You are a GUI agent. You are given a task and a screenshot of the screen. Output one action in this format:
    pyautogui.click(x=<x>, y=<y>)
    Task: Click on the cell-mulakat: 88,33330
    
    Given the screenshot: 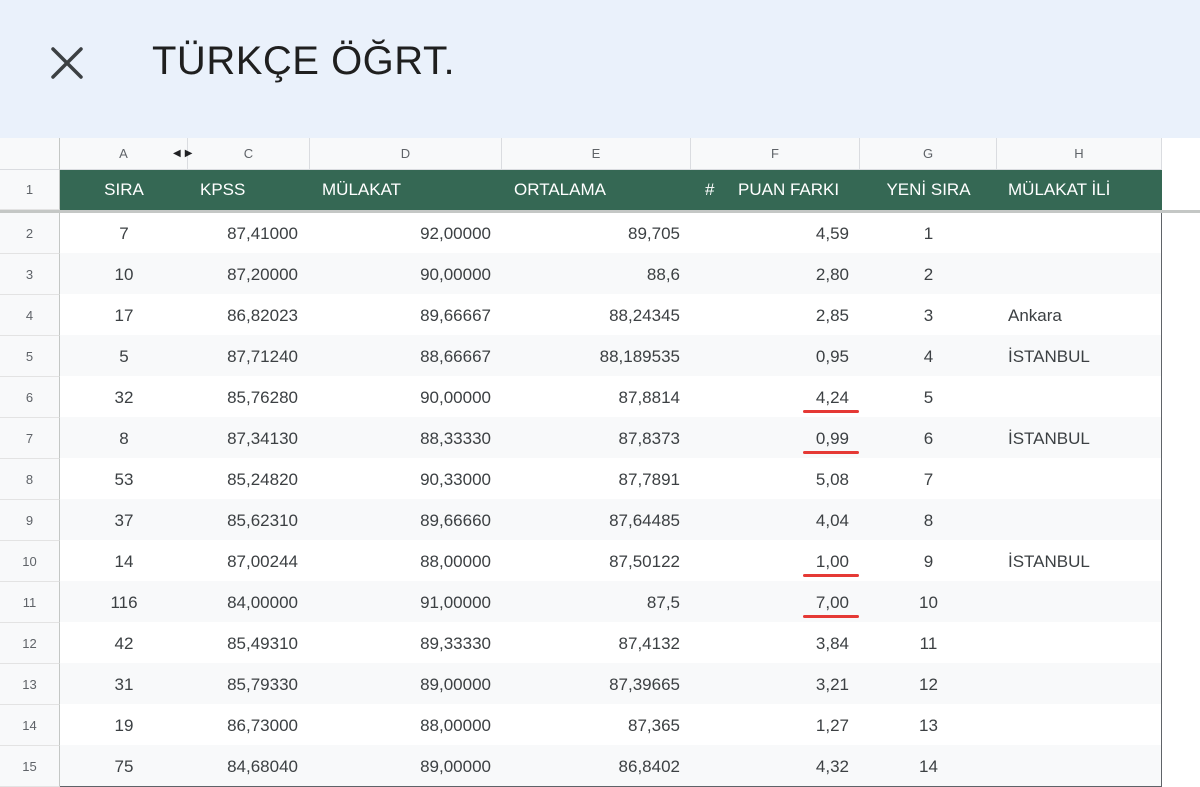 What is the action you would take?
    pyautogui.click(x=400, y=438)
    